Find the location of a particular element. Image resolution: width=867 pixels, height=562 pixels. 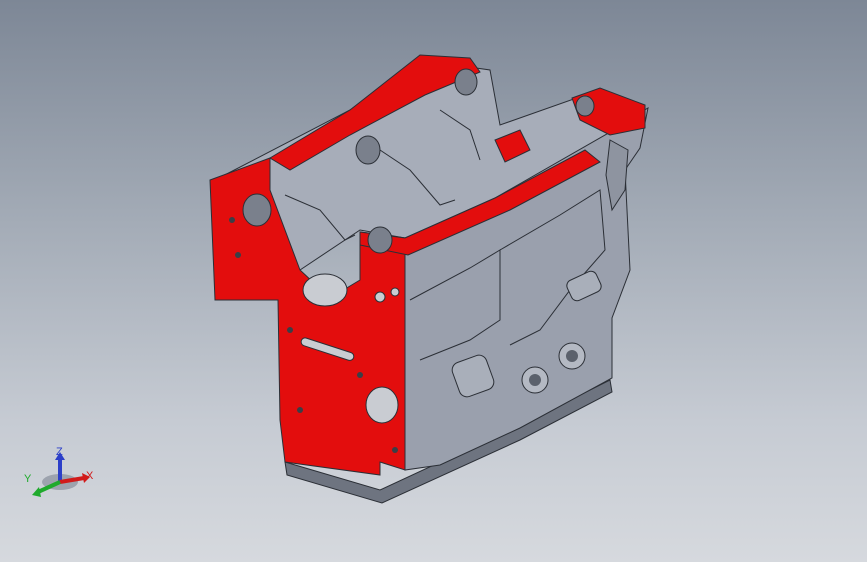

oil-port-1-inner is located at coordinates (535, 380).